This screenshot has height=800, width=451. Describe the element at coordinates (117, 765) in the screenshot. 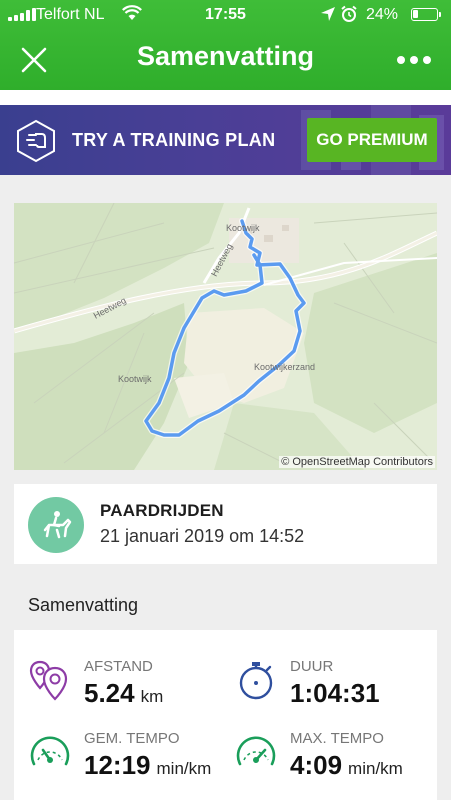

I see `stat-value: 12:19` at that location.